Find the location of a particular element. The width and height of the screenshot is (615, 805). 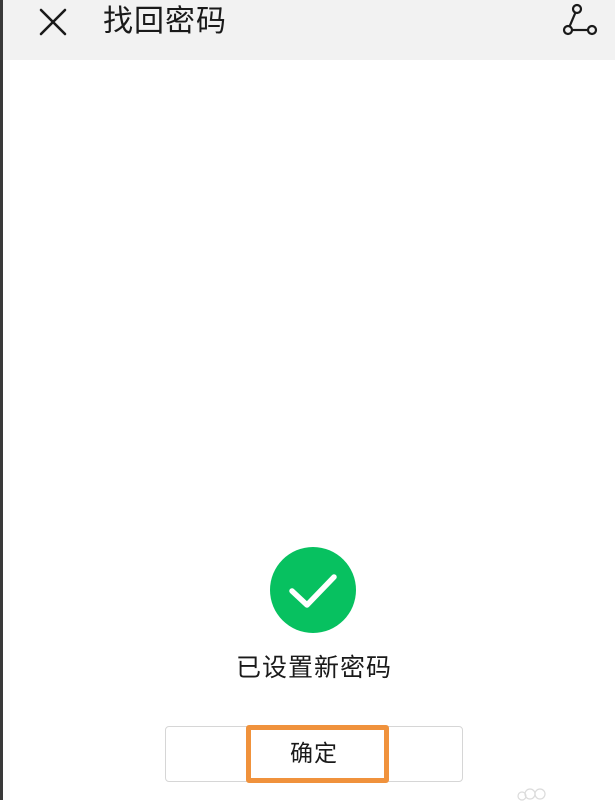

share-icon is located at coordinates (580, 25).